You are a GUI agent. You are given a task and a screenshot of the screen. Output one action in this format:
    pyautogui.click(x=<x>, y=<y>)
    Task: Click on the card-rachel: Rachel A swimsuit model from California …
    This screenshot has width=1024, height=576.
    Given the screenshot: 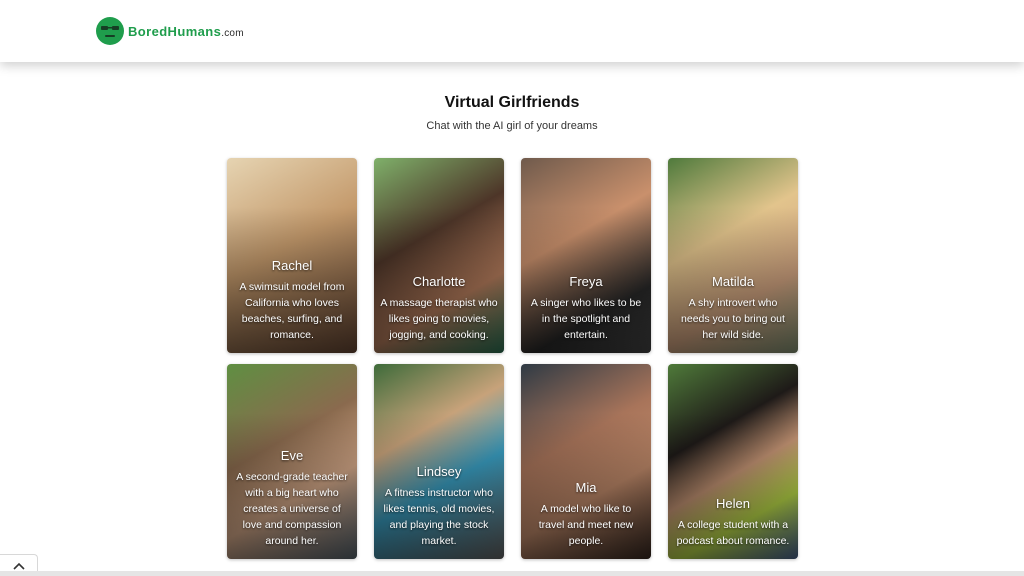 What is the action you would take?
    pyautogui.click(x=292, y=255)
    